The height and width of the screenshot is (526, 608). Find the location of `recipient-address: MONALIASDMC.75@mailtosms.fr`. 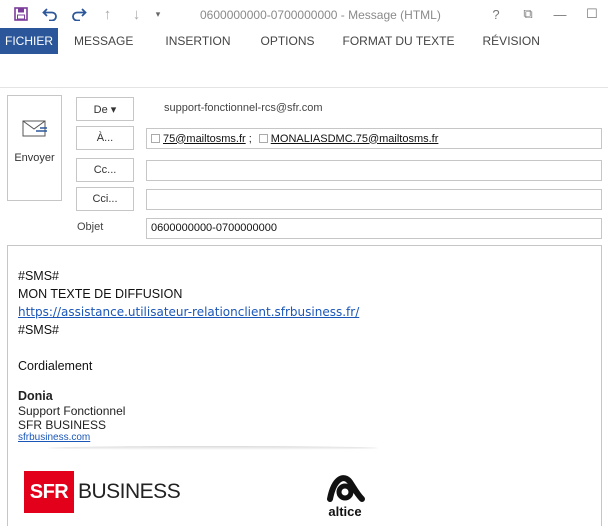

recipient-address: MONALIASDMC.75@mailtosms.fr is located at coordinates (355, 139).